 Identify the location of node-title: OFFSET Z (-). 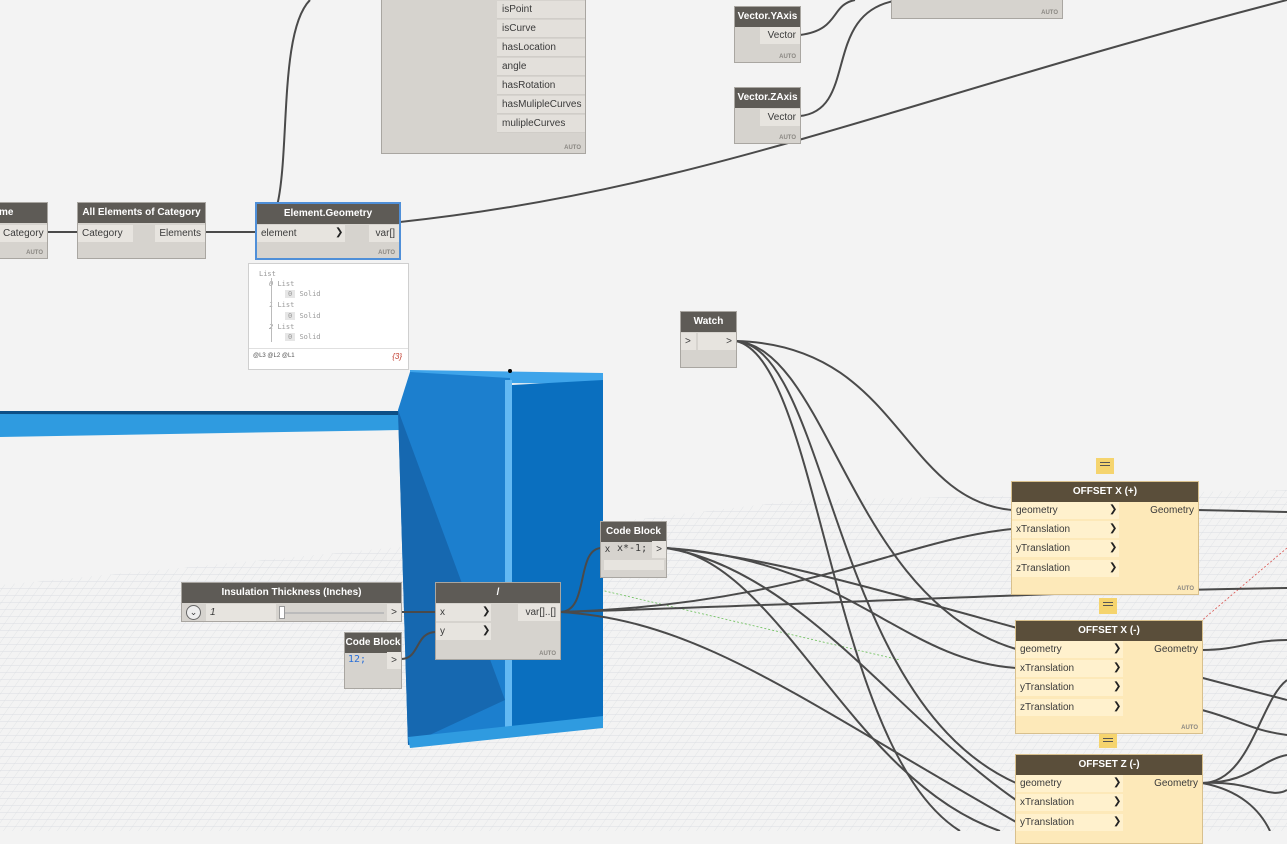
(1109, 765).